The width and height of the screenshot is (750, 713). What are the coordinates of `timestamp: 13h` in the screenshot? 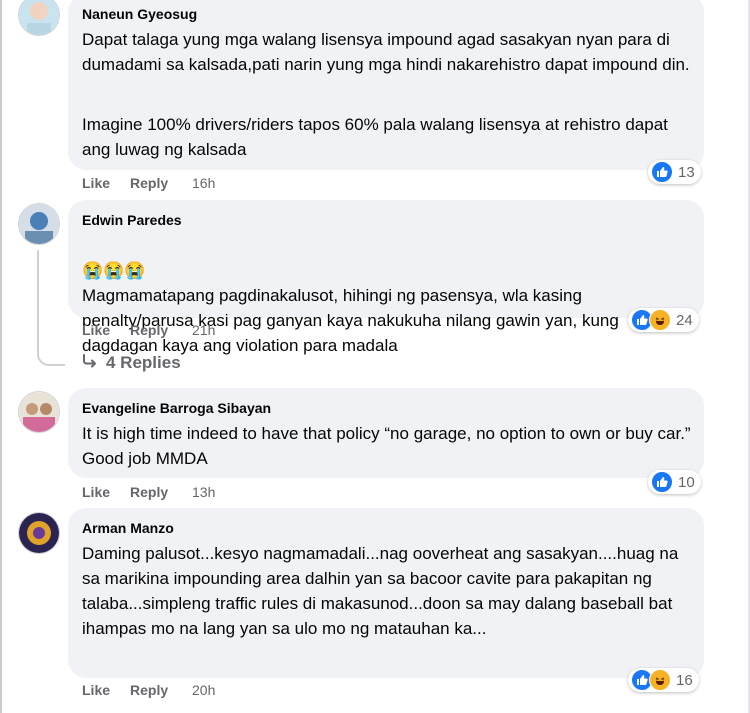 It's located at (203, 492).